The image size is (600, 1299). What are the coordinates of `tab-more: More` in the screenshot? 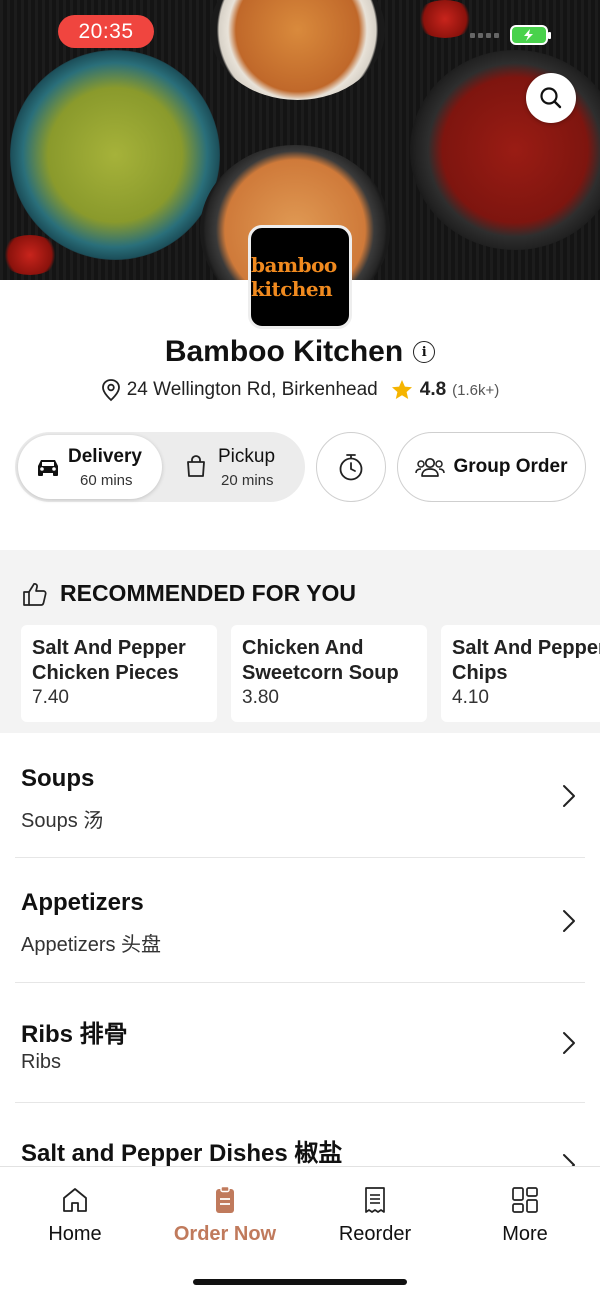 It's located at (525, 1215).